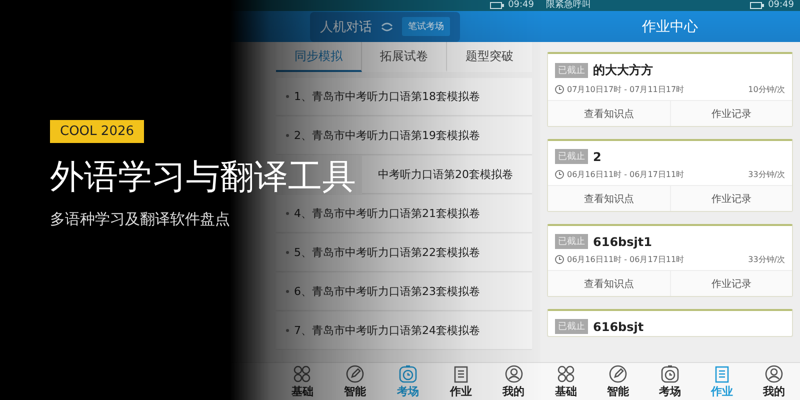  What do you see at coordinates (618, 327) in the screenshot?
I see `card-title: 616bsjt` at bounding box center [618, 327].